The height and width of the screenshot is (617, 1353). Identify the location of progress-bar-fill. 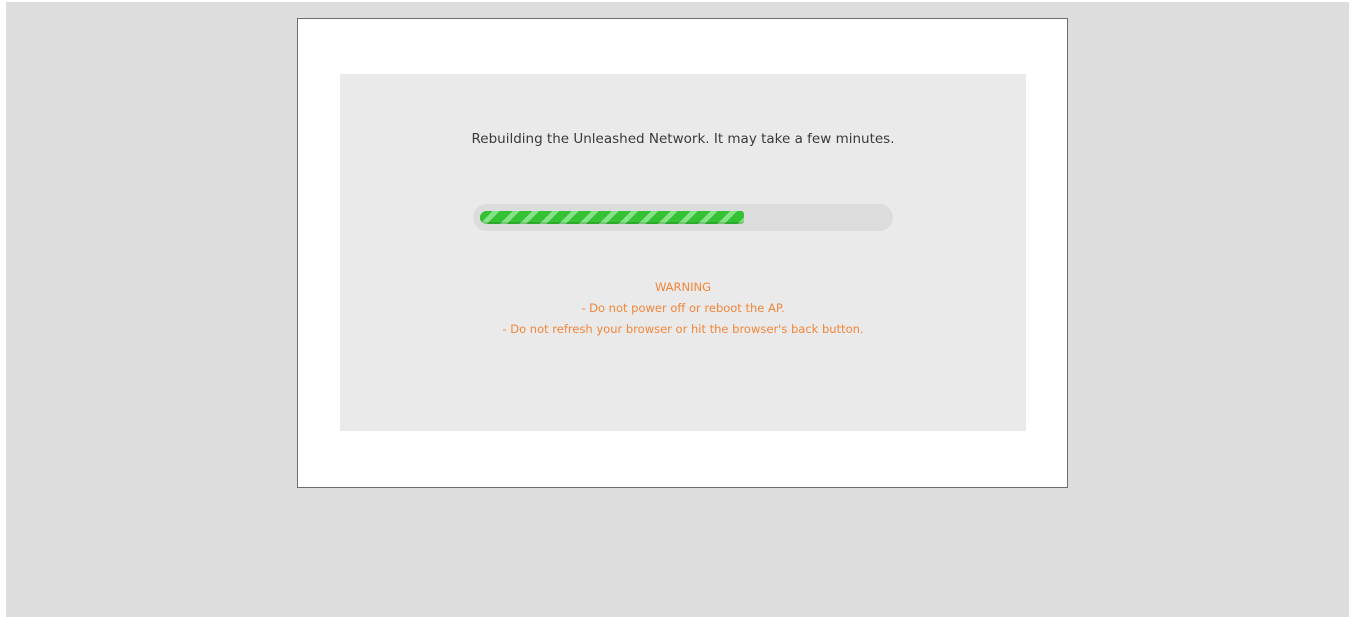
(612, 217).